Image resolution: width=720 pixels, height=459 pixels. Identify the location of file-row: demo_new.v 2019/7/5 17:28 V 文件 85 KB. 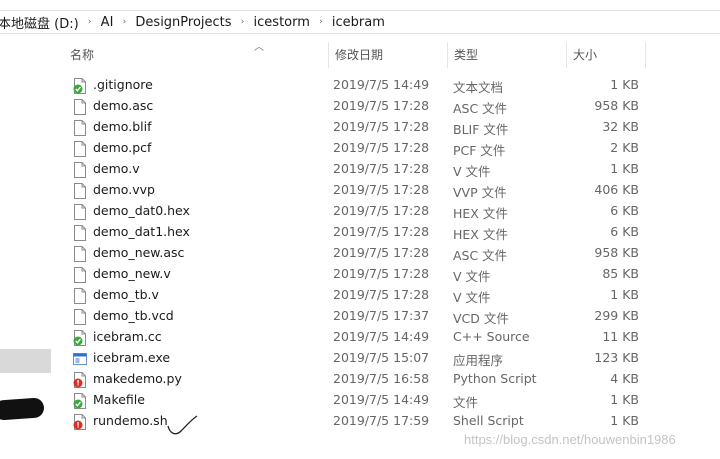
(392, 274).